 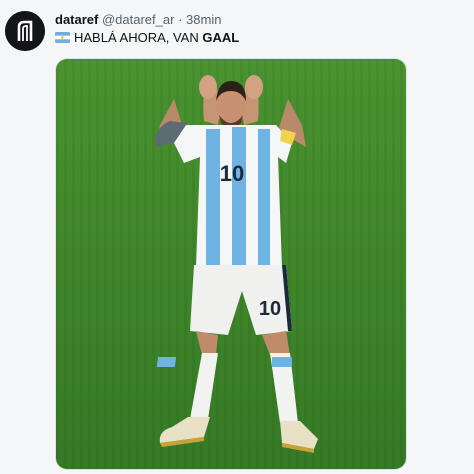 What do you see at coordinates (76, 19) in the screenshot?
I see `display-name: dataref` at bounding box center [76, 19].